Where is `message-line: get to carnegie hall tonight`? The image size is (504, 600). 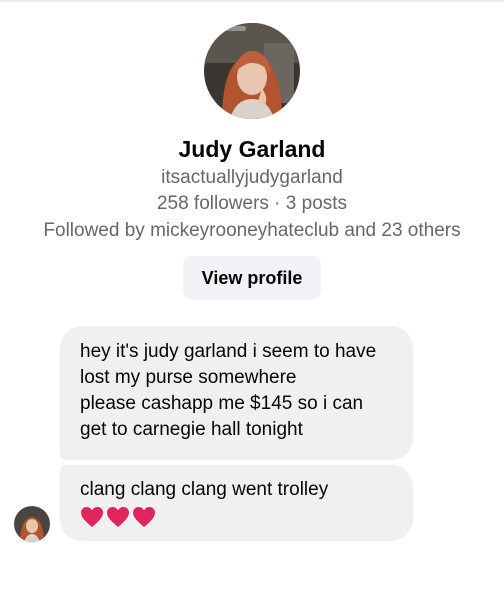
message-line: get to carnegie hall tonight is located at coordinates (191, 429).